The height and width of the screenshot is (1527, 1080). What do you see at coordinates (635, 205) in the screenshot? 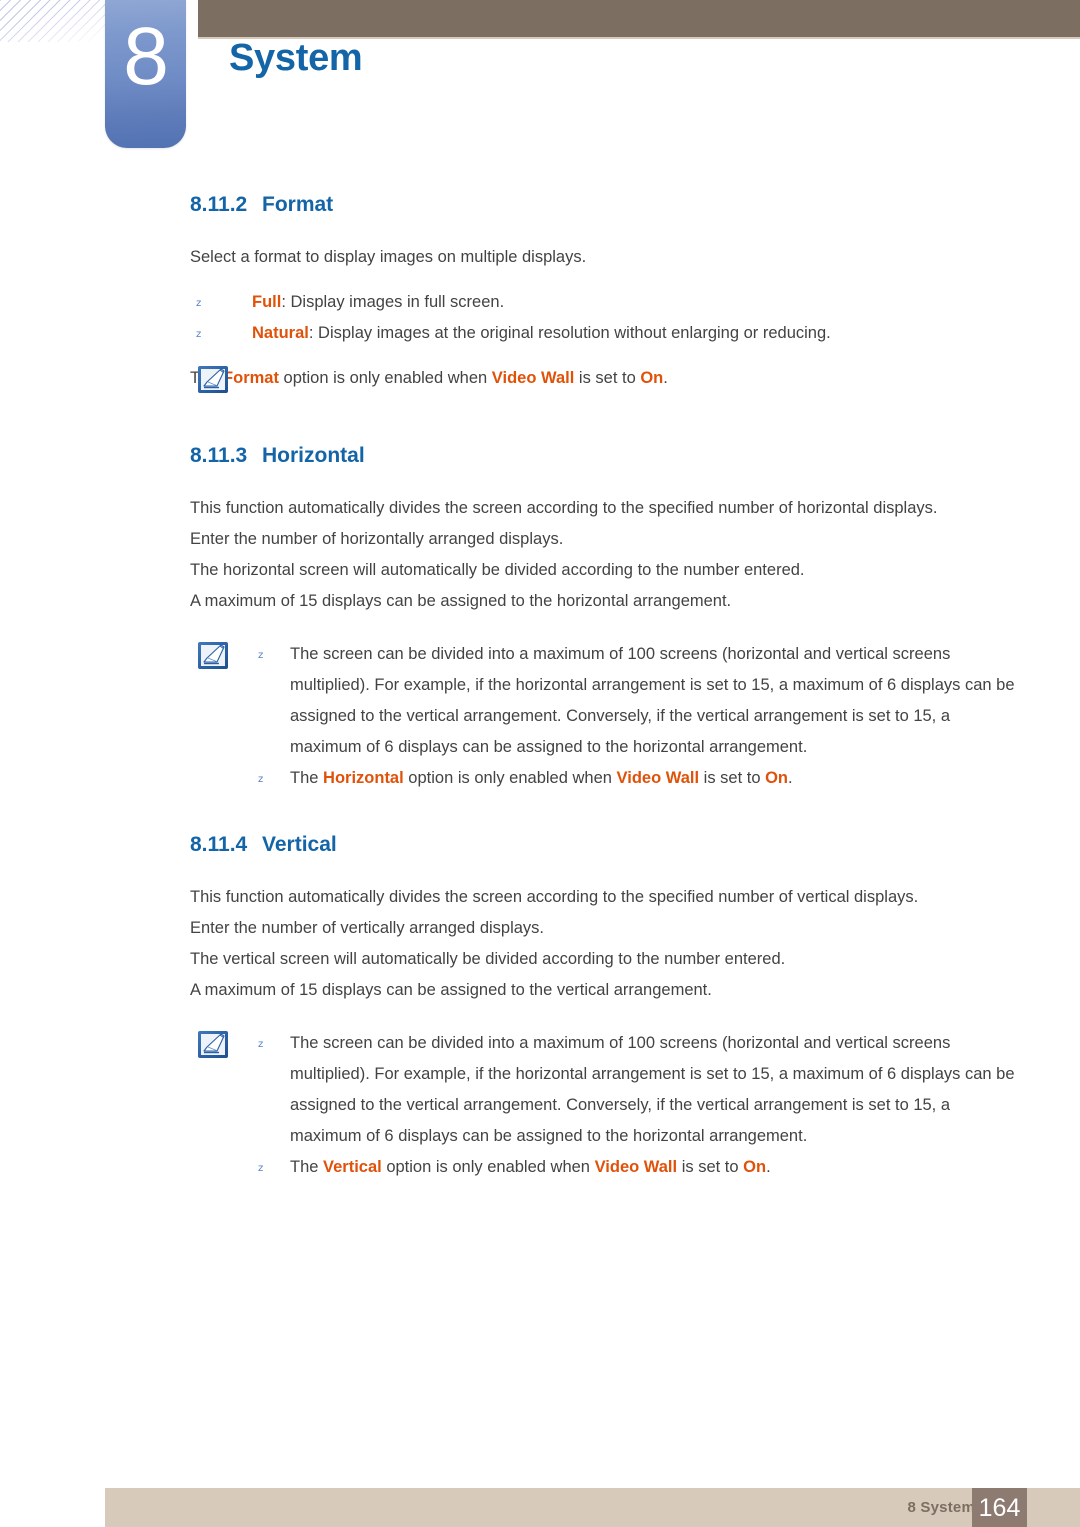
I see `section-heading-format: 8.11.2 Format` at bounding box center [635, 205].